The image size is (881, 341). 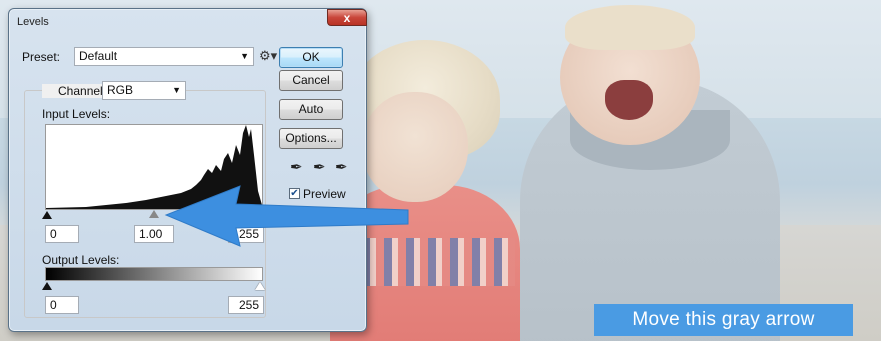 I want to click on gear-icon: ⚙▾, so click(x=268, y=56).